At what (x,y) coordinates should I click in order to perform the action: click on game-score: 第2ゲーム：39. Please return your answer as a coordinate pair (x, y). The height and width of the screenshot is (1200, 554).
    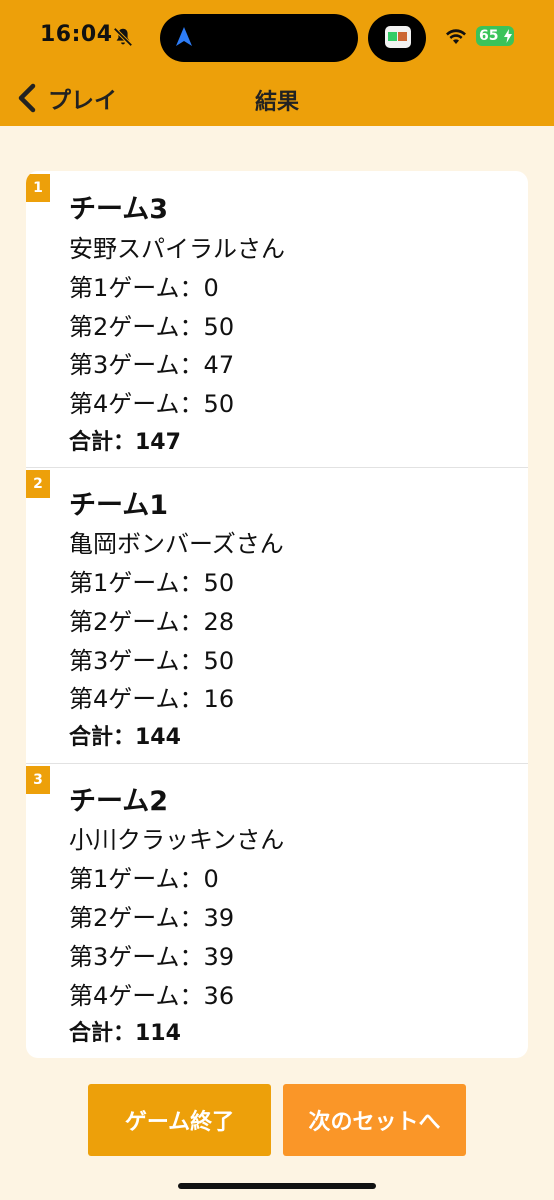
    Looking at the image, I should click on (152, 918).